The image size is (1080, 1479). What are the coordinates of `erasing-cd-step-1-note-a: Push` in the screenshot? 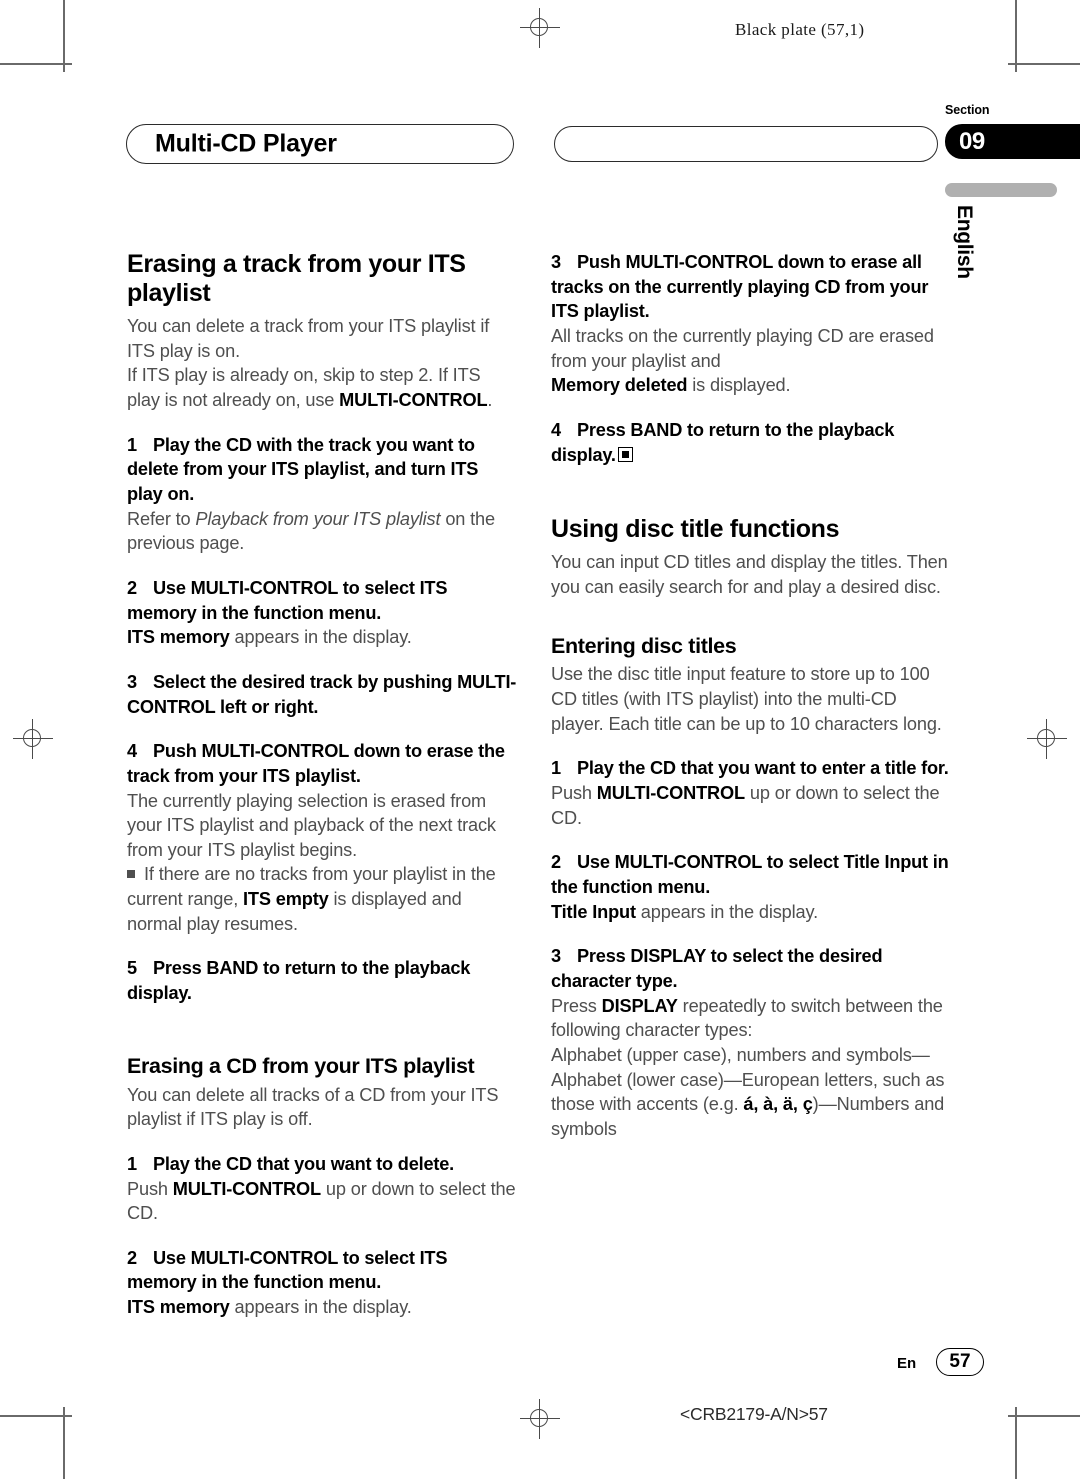 It's located at (150, 1188).